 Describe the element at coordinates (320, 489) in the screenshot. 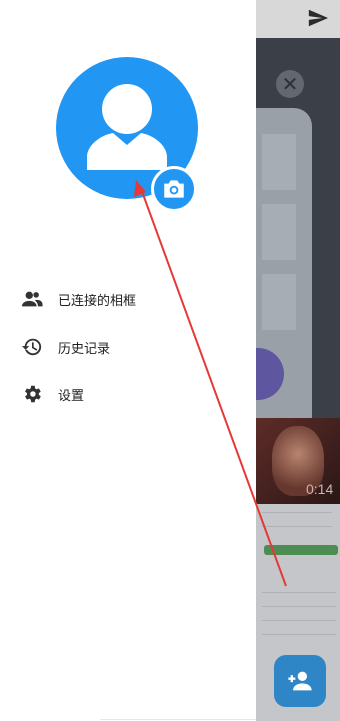

I see `video-duration: 0:14` at that location.